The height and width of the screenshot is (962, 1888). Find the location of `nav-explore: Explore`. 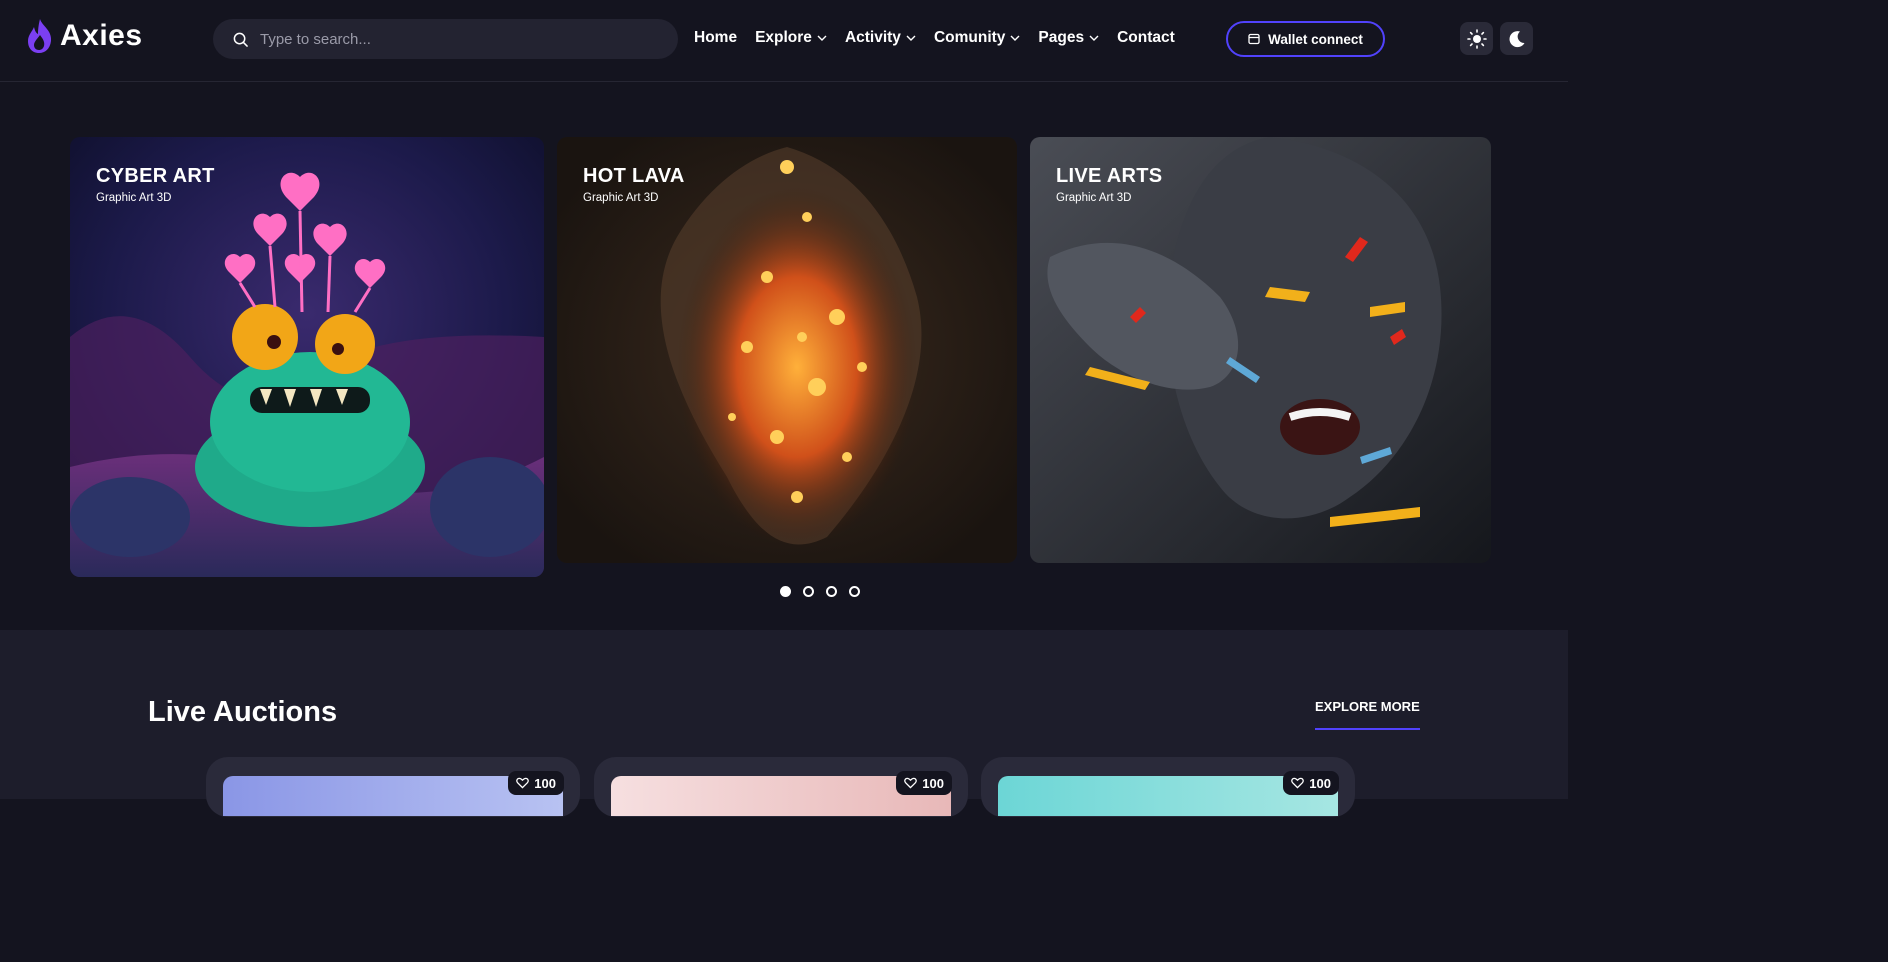

nav-explore: Explore is located at coordinates (791, 38).